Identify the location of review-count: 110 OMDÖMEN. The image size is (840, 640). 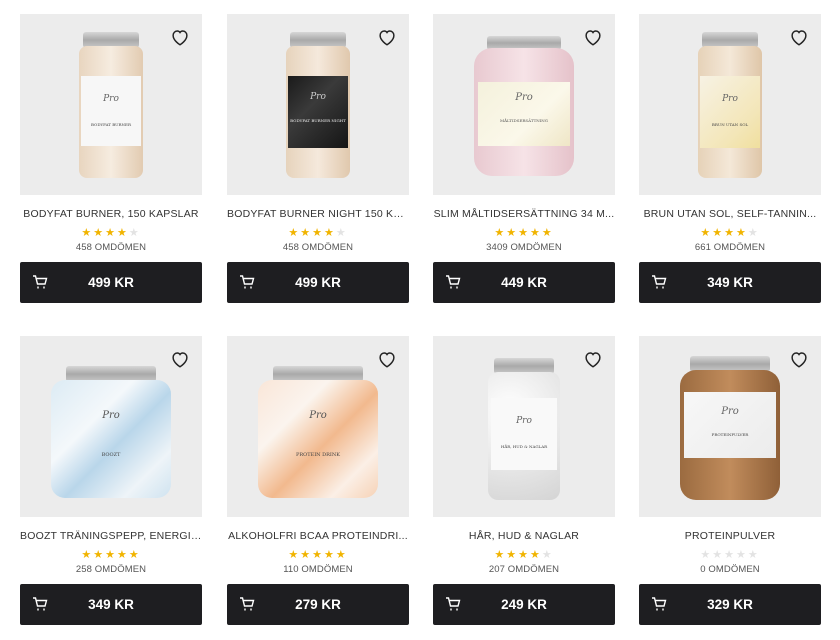
(318, 570).